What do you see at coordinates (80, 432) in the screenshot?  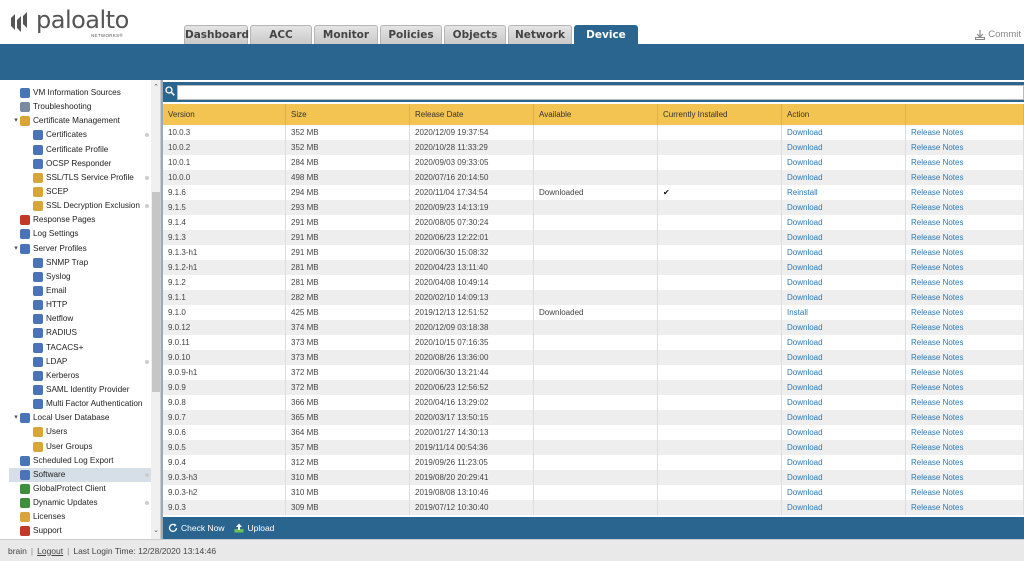 I see `nav-item-users: Users` at bounding box center [80, 432].